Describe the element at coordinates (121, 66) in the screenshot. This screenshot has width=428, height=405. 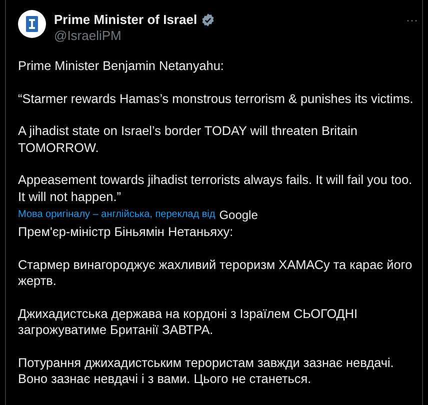
I see `tweet-paragraph: Prime Minister Benjamin Netanyahu:` at that location.